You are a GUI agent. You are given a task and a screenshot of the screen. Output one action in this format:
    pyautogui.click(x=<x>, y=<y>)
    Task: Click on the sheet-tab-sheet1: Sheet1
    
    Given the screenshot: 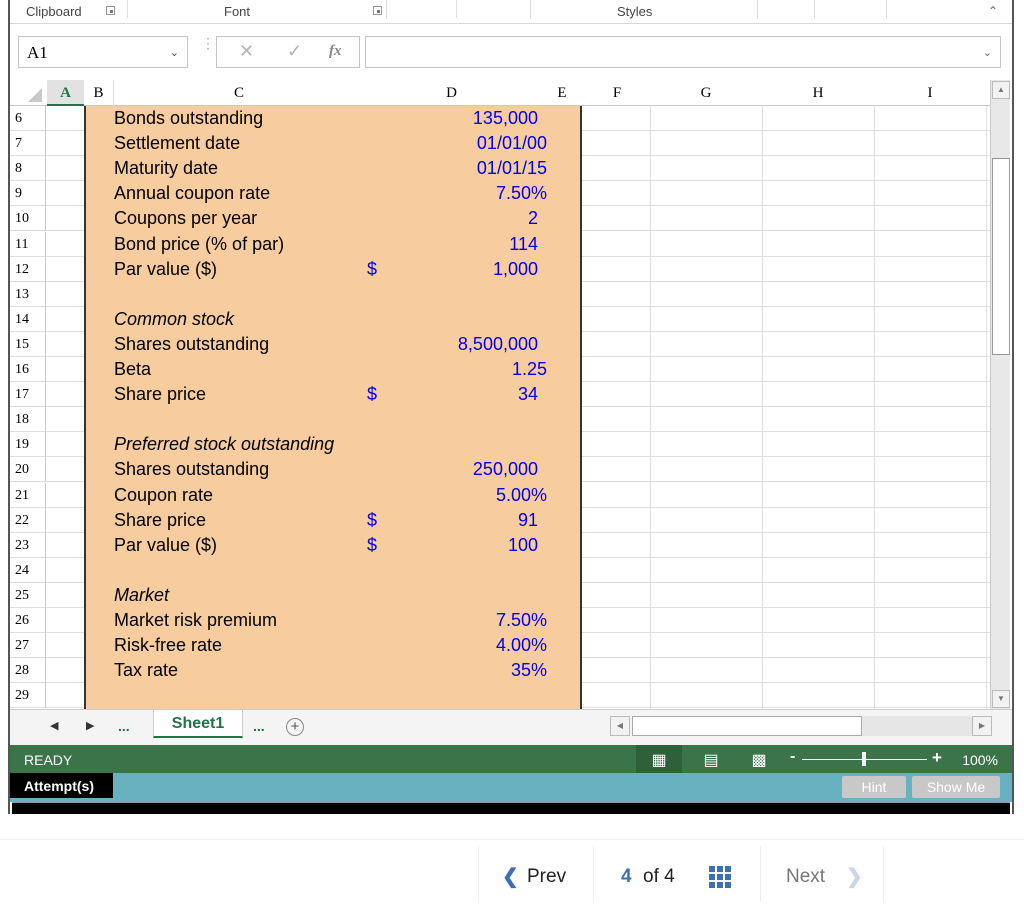 What is the action you would take?
    pyautogui.click(x=198, y=724)
    